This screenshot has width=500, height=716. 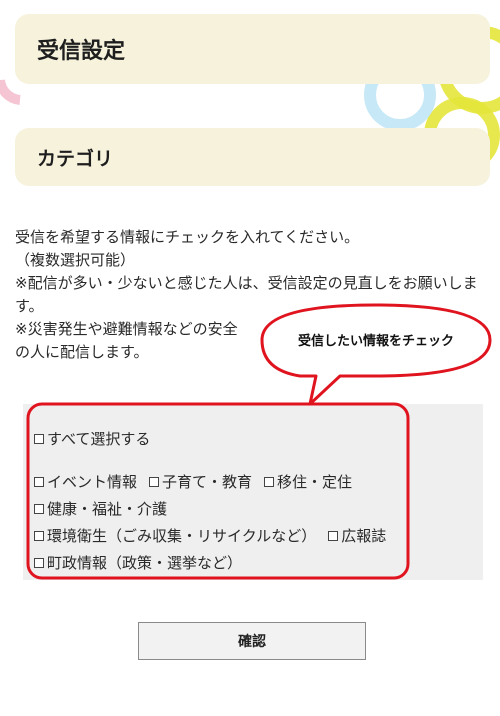 What do you see at coordinates (107, 509) in the screenshot?
I see `checkbox-label: 健康・福祉・介護` at bounding box center [107, 509].